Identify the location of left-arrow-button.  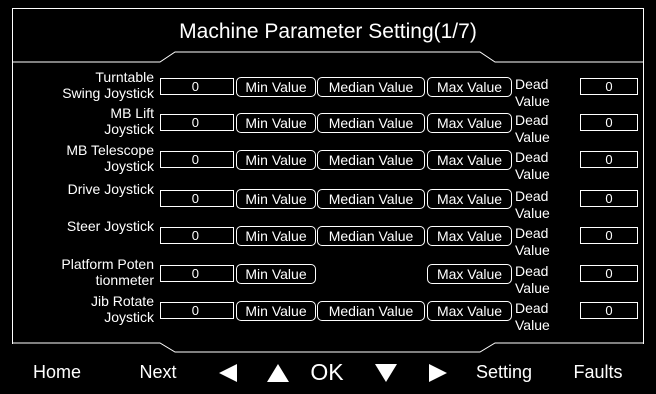
(228, 372).